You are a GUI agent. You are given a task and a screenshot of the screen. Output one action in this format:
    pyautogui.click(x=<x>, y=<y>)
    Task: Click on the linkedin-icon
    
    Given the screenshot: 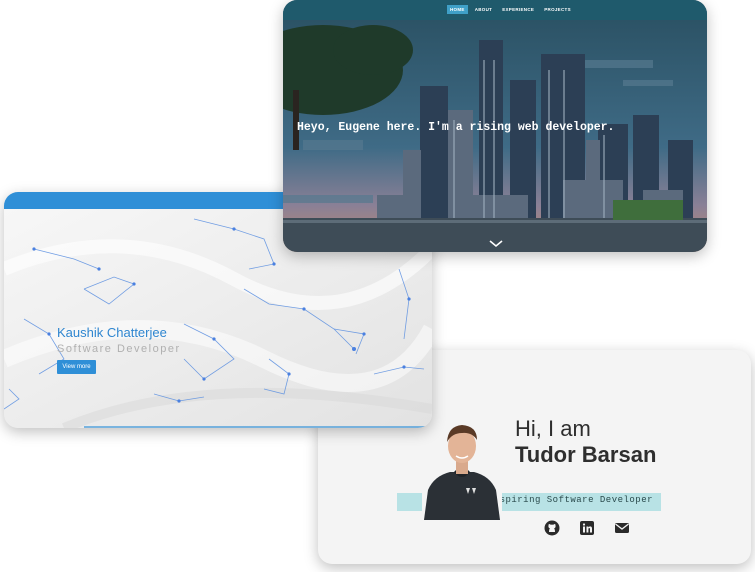 What is the action you would take?
    pyautogui.click(x=588, y=529)
    